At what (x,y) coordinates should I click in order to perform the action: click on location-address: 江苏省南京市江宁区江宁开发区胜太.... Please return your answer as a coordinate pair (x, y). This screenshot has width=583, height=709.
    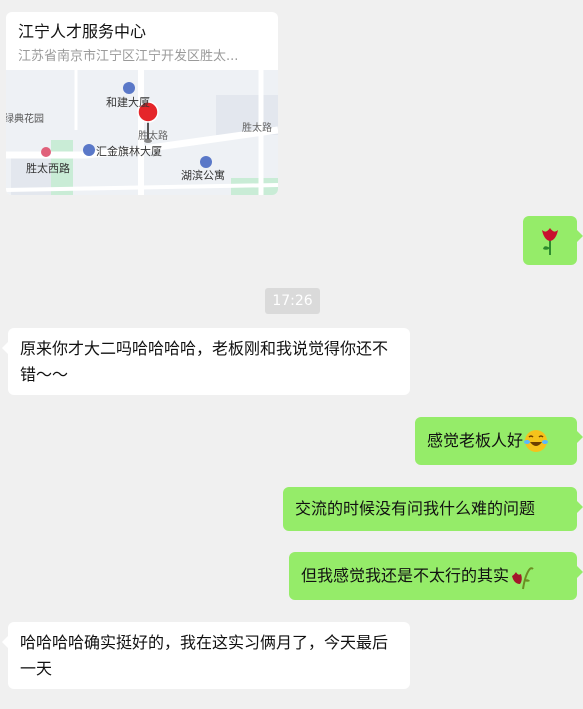
    Looking at the image, I should click on (128, 56).